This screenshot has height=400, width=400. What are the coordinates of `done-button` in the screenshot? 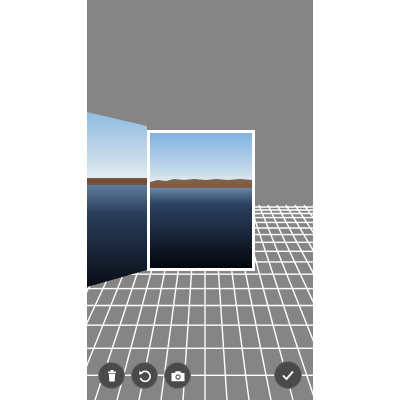 It's located at (288, 375).